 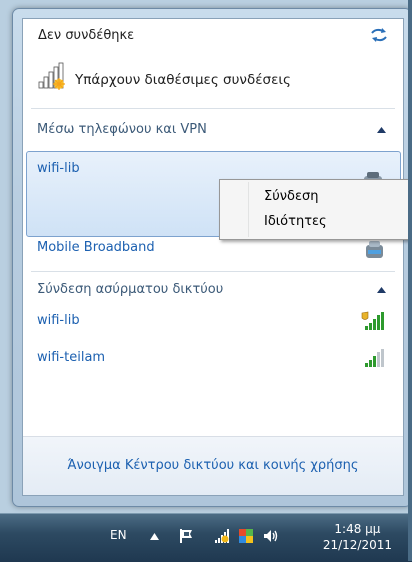 I want to click on wifi-network-item: wifi-teilam, so click(x=213, y=360).